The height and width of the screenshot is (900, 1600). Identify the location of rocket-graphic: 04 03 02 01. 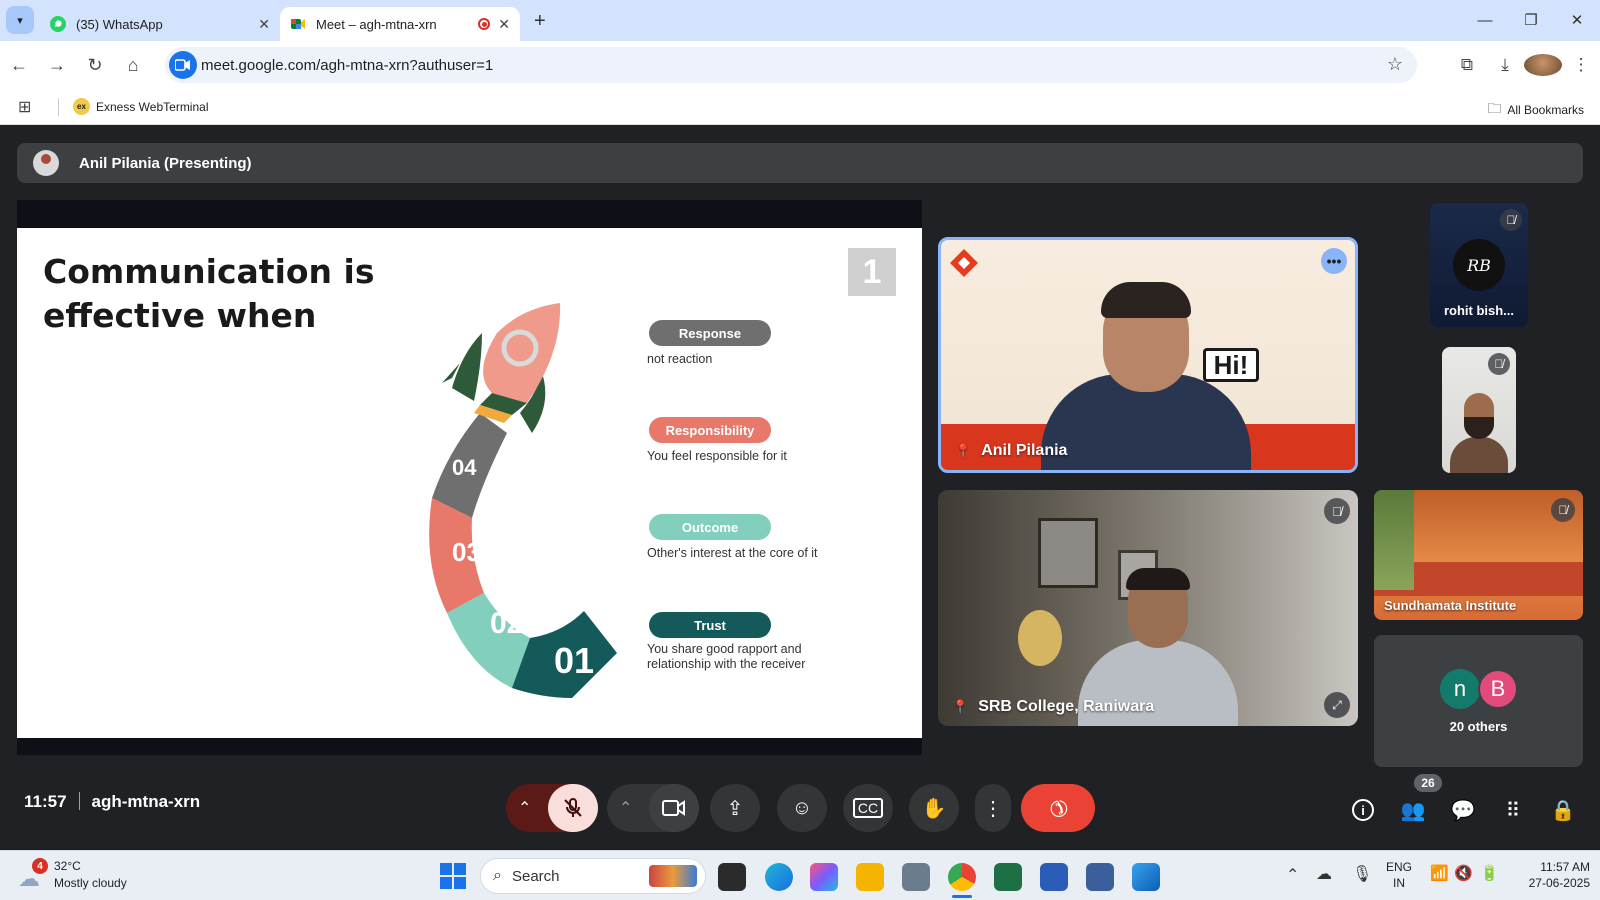
(523, 500).